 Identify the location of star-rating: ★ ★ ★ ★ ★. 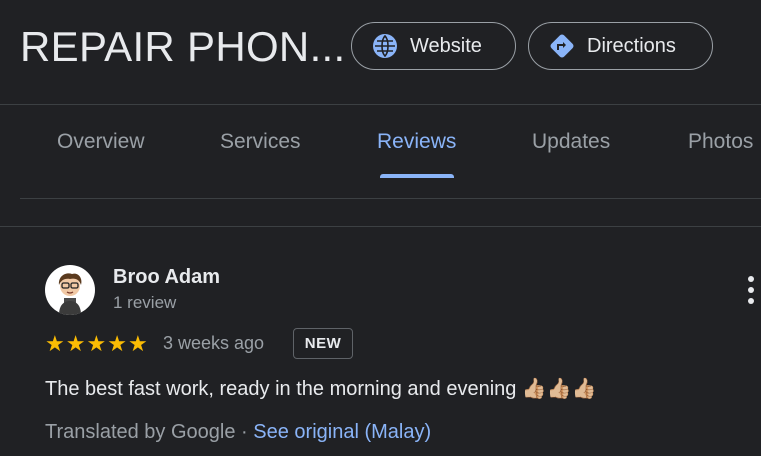
(96, 344).